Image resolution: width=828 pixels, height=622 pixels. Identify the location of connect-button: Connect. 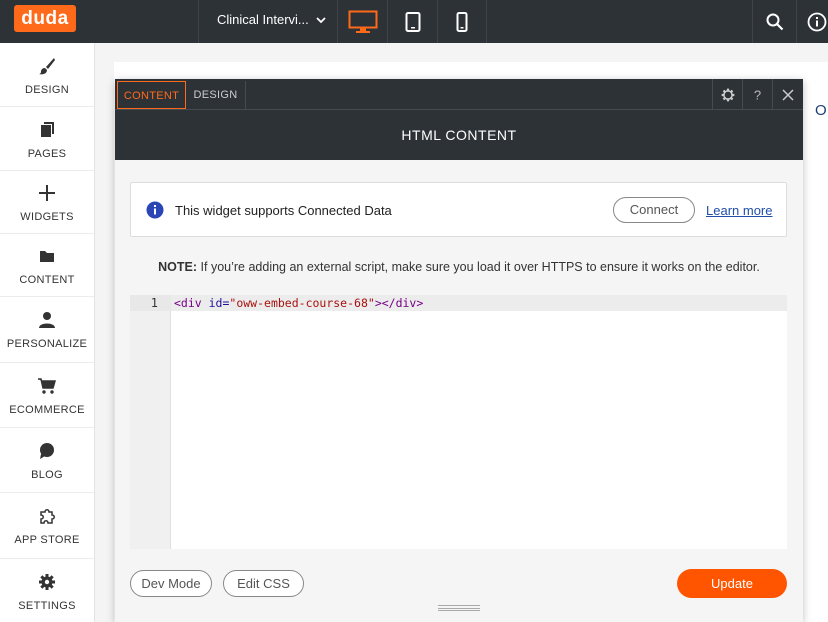
(654, 210).